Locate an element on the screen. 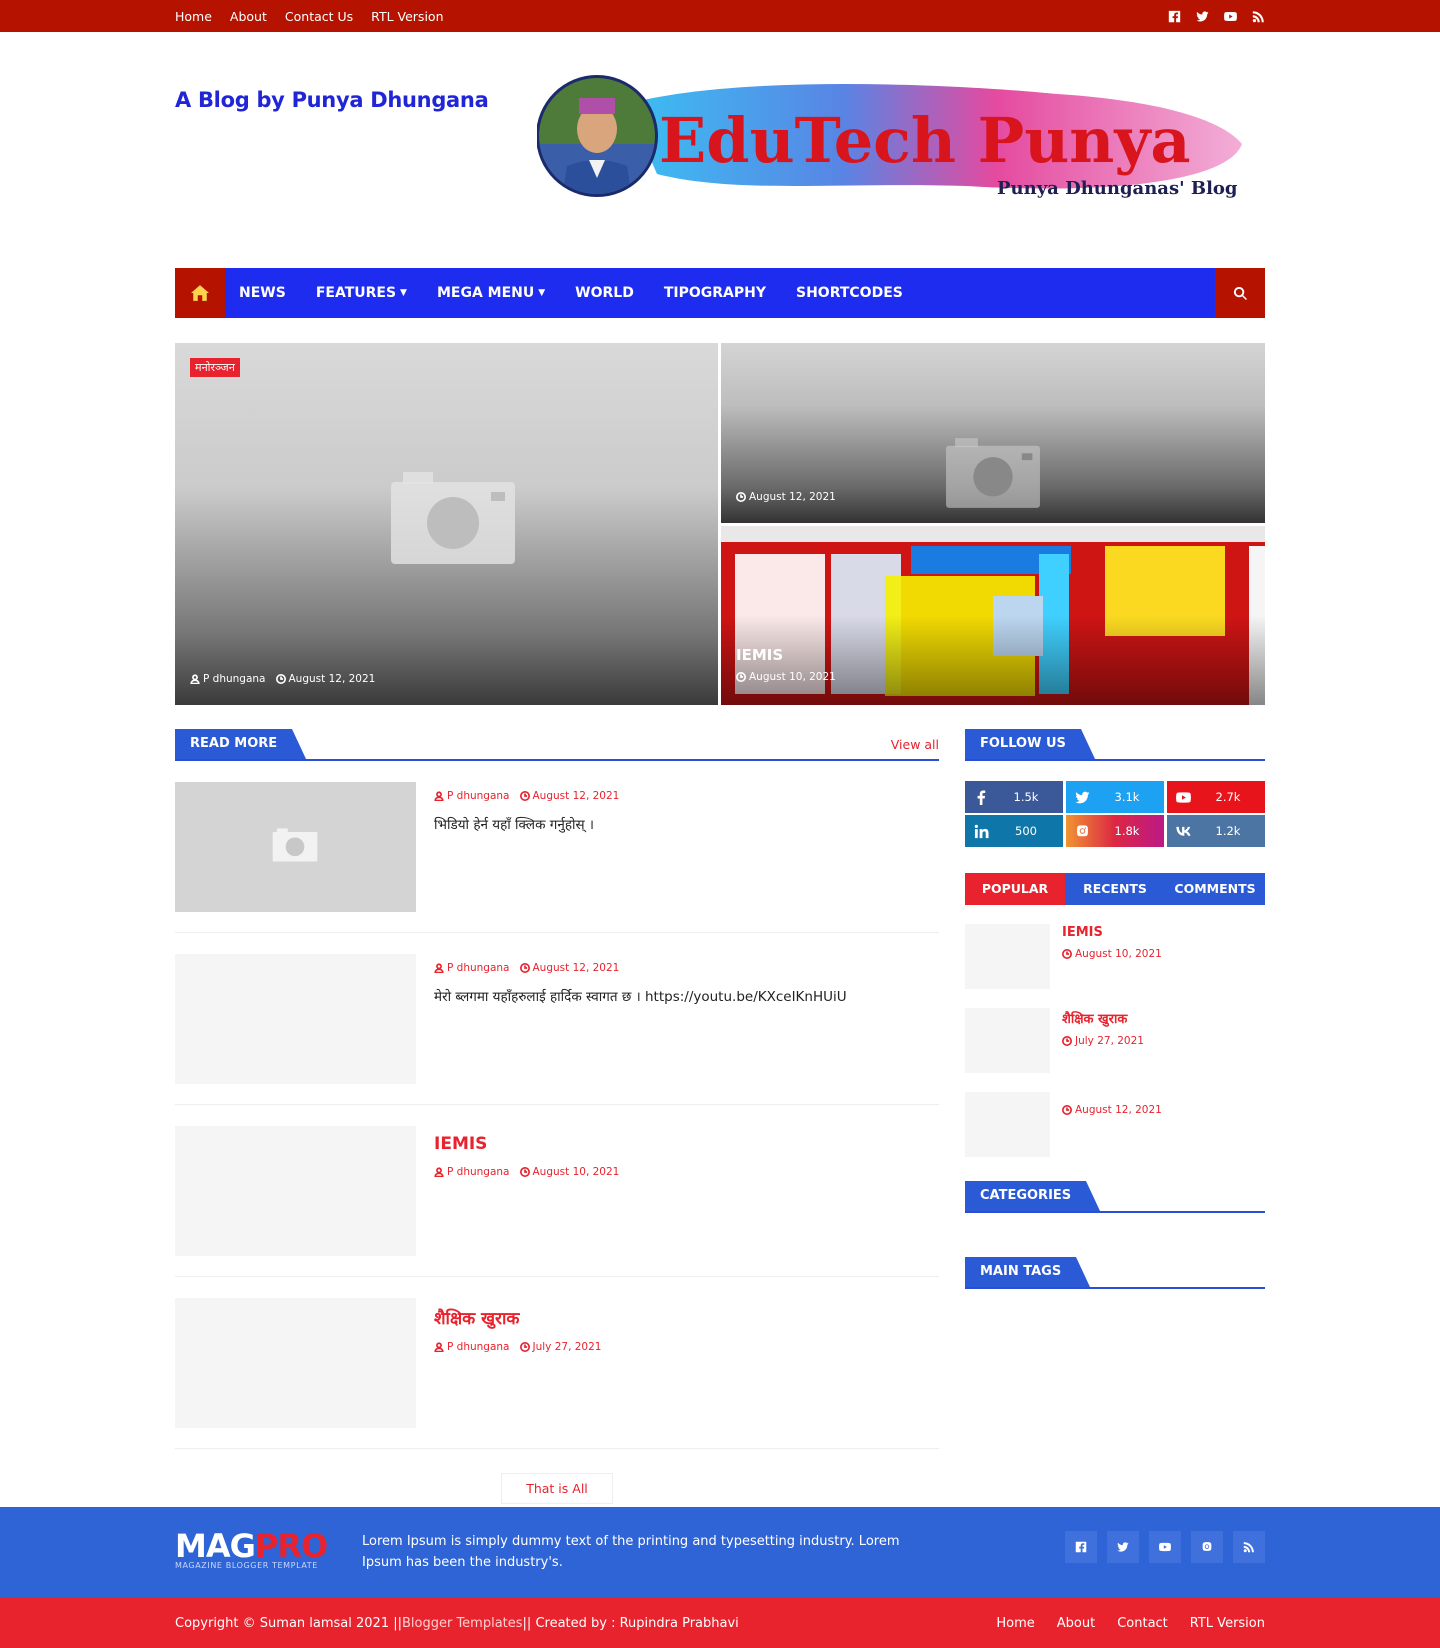 The height and width of the screenshot is (1648, 1440). footer-link-about: About is located at coordinates (1076, 1623).